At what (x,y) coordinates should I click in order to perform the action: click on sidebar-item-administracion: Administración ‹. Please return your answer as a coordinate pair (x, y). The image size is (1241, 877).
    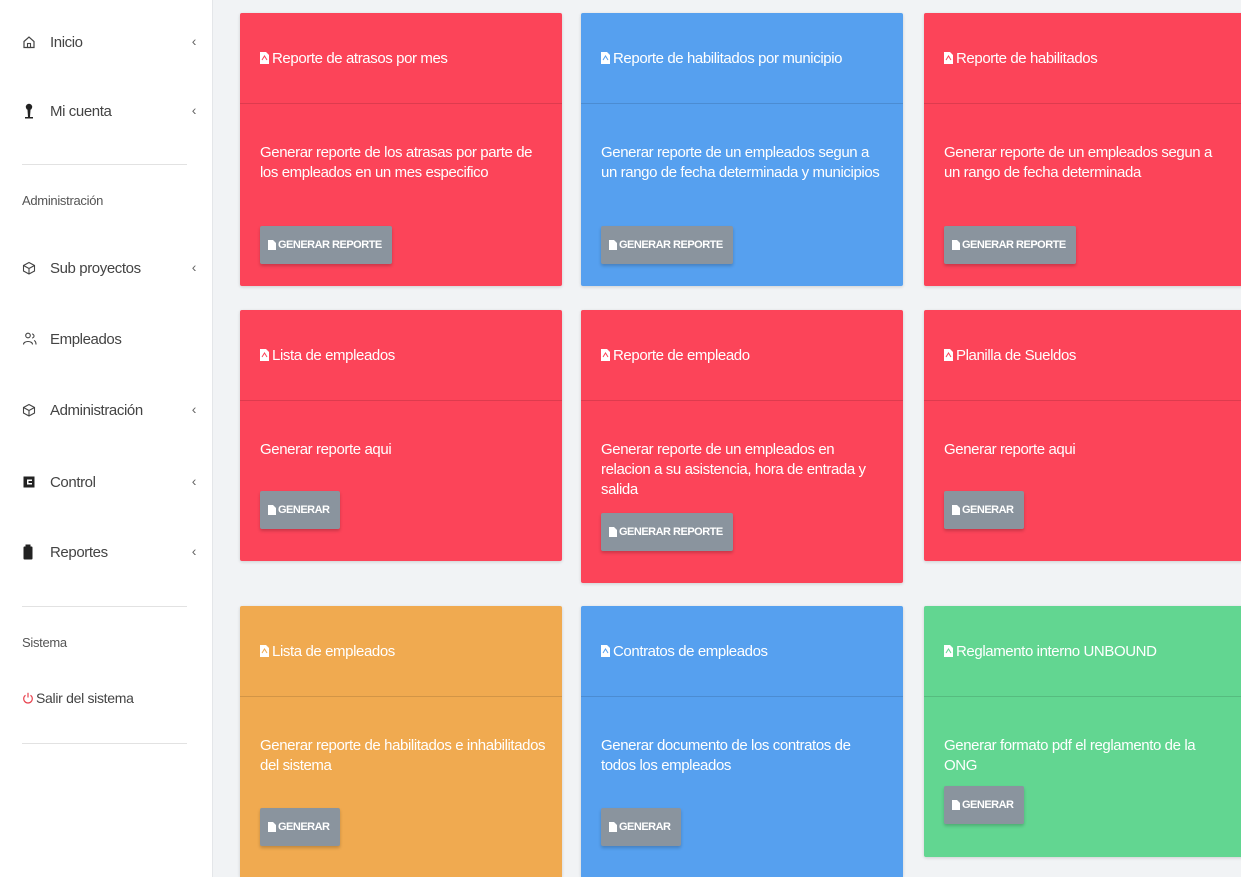
    Looking at the image, I should click on (109, 410).